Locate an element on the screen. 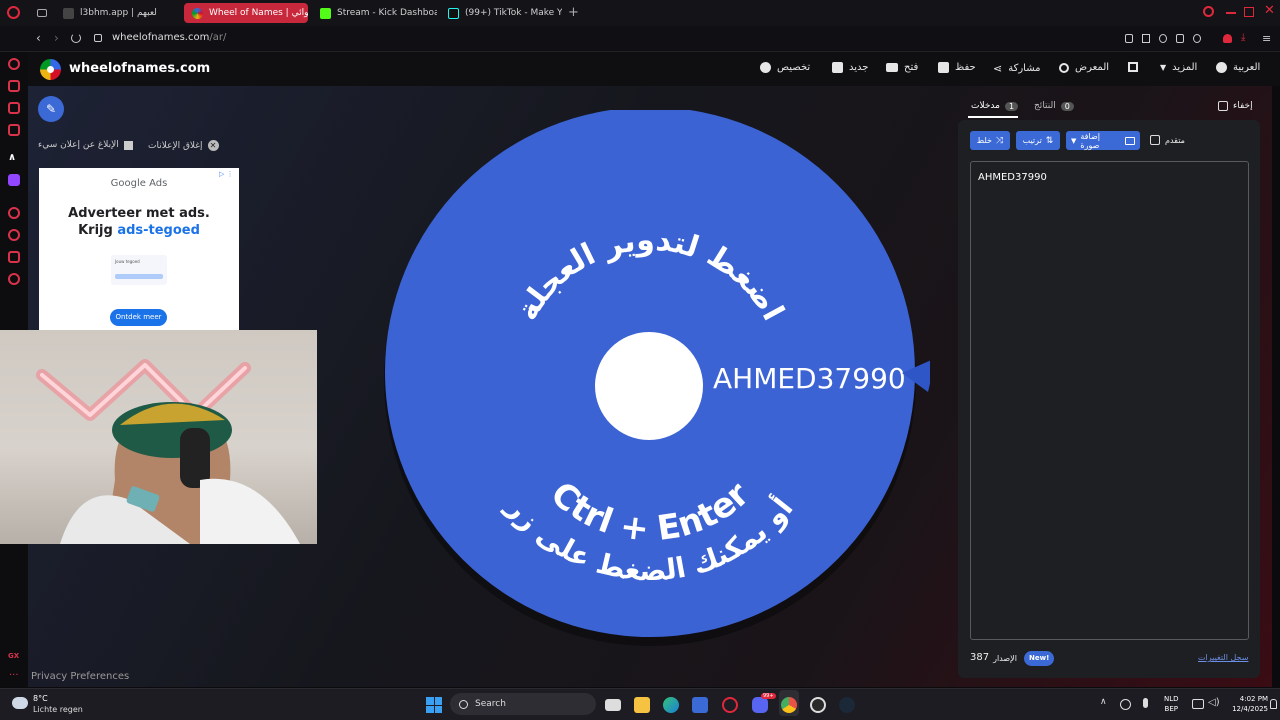  tab-label: l3bhm.app | لعبهم is located at coordinates (118, 13).